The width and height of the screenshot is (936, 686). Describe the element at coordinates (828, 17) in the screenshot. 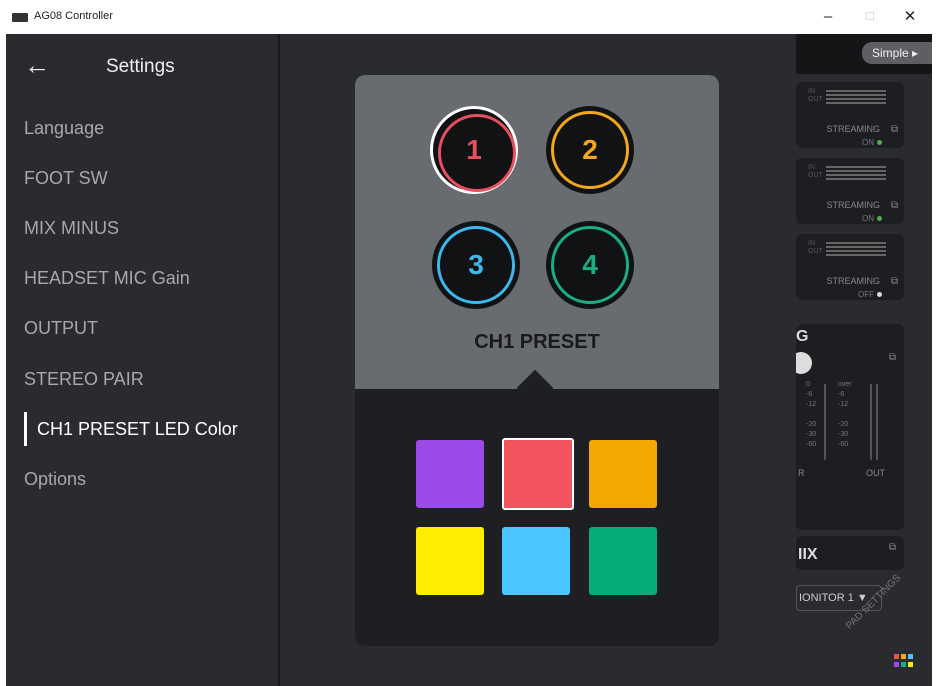

I see `minimize-button: –` at that location.